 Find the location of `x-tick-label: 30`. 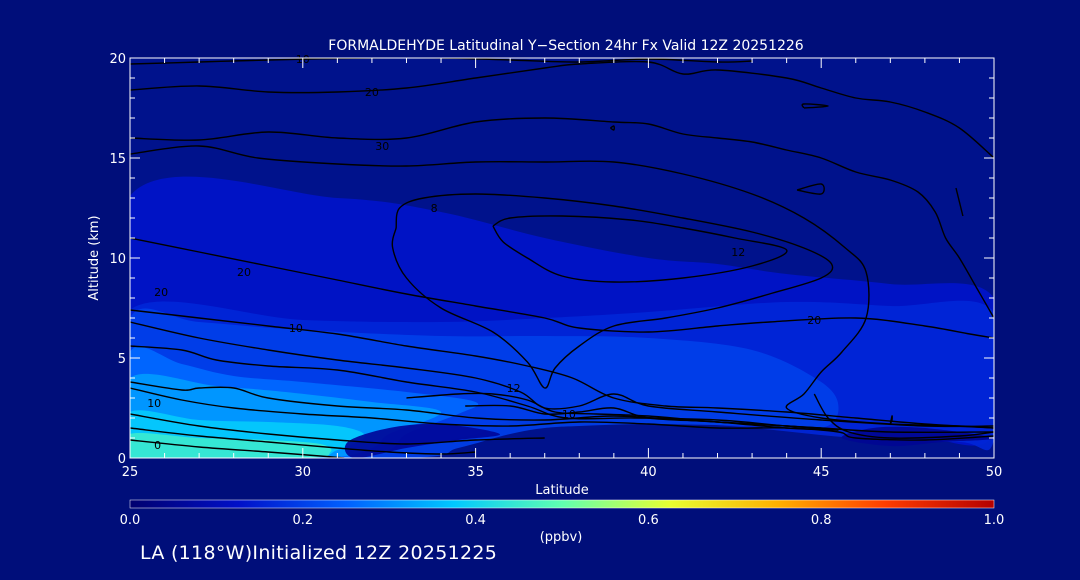

x-tick-label: 30 is located at coordinates (303, 472).